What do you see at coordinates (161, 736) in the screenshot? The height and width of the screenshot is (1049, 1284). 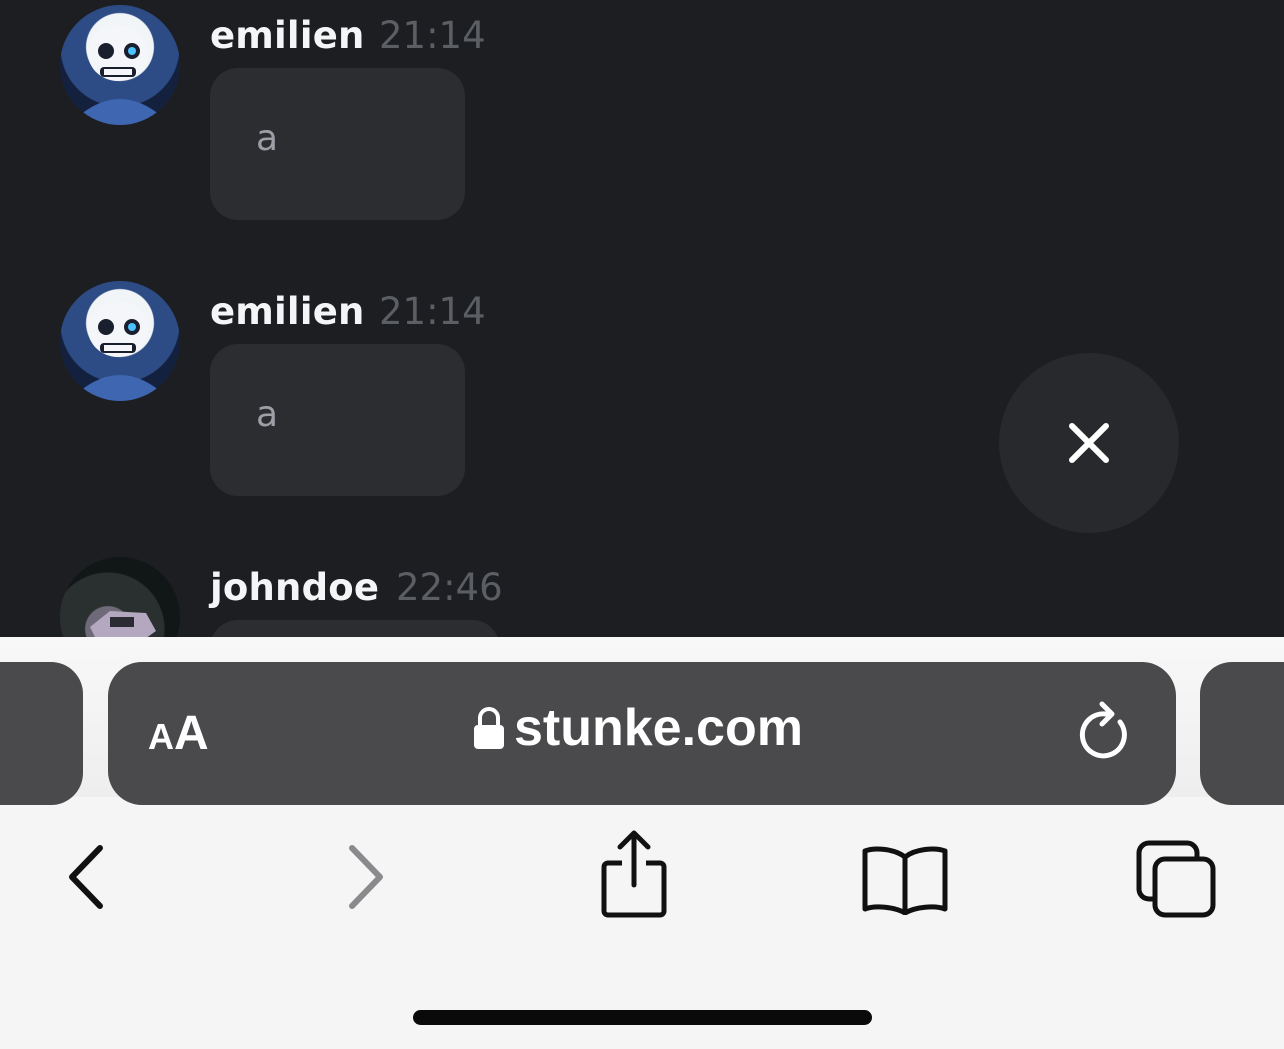 I see `text-size-small-a: A` at bounding box center [161, 736].